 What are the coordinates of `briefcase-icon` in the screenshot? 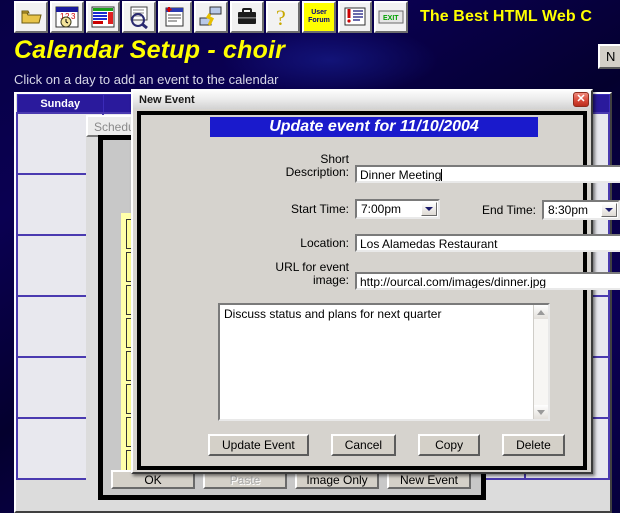 It's located at (247, 17).